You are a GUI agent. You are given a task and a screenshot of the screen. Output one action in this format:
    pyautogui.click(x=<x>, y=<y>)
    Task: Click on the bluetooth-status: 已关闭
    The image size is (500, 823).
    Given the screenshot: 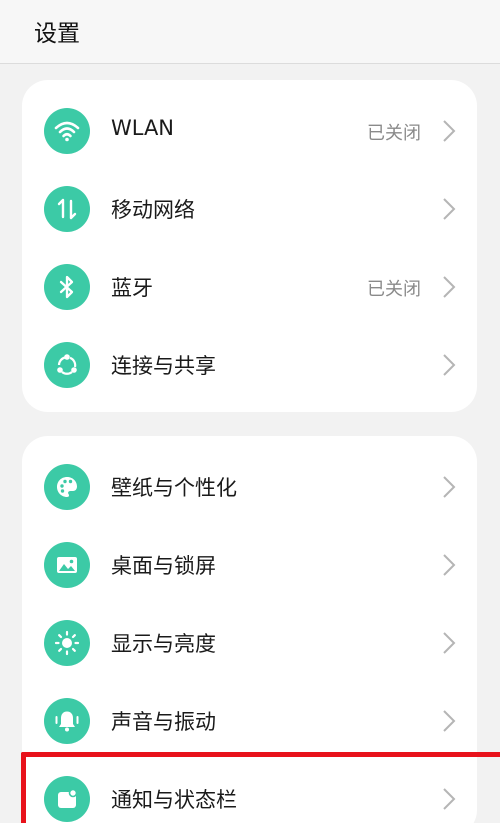 What is the action you would take?
    pyautogui.click(x=394, y=289)
    